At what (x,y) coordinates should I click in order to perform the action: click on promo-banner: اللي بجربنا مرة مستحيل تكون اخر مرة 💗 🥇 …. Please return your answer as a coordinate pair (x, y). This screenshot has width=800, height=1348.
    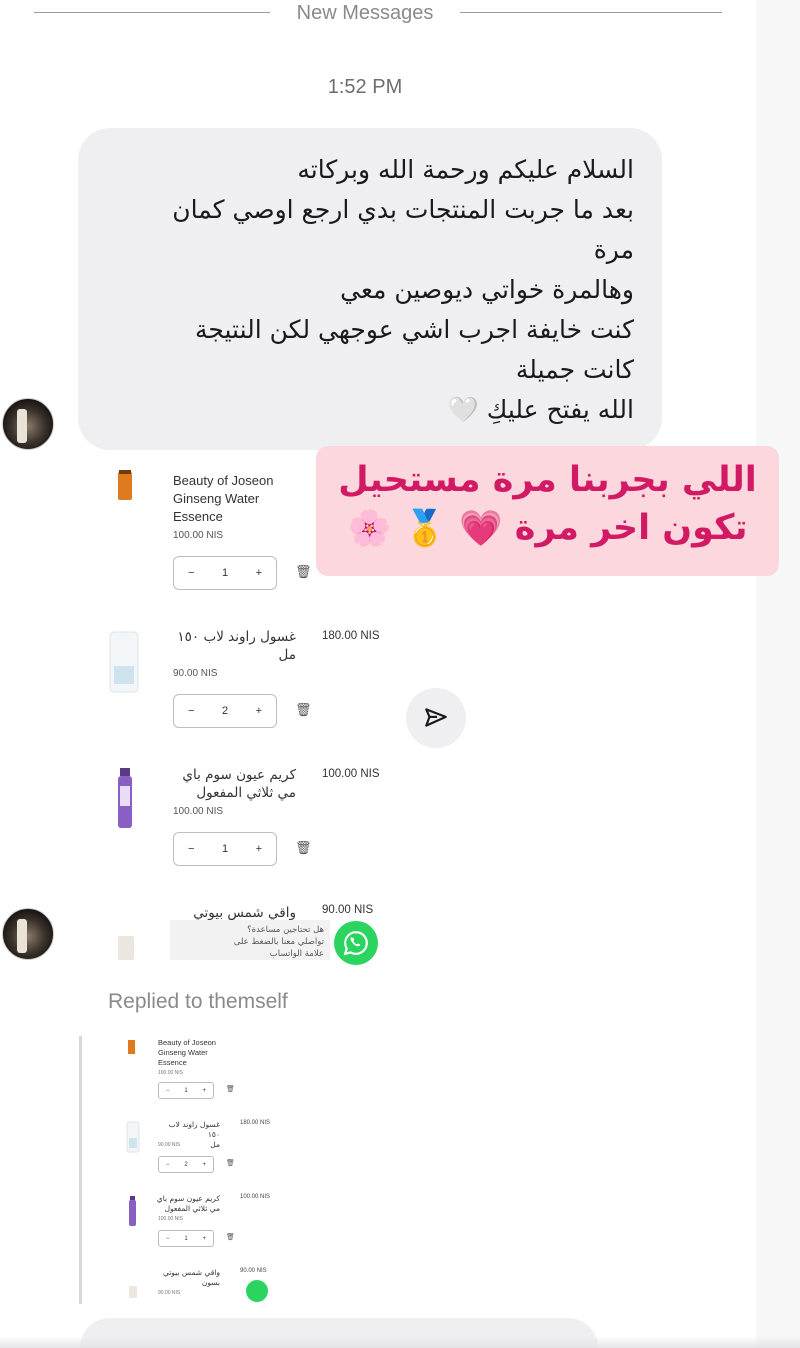
    Looking at the image, I should click on (547, 511).